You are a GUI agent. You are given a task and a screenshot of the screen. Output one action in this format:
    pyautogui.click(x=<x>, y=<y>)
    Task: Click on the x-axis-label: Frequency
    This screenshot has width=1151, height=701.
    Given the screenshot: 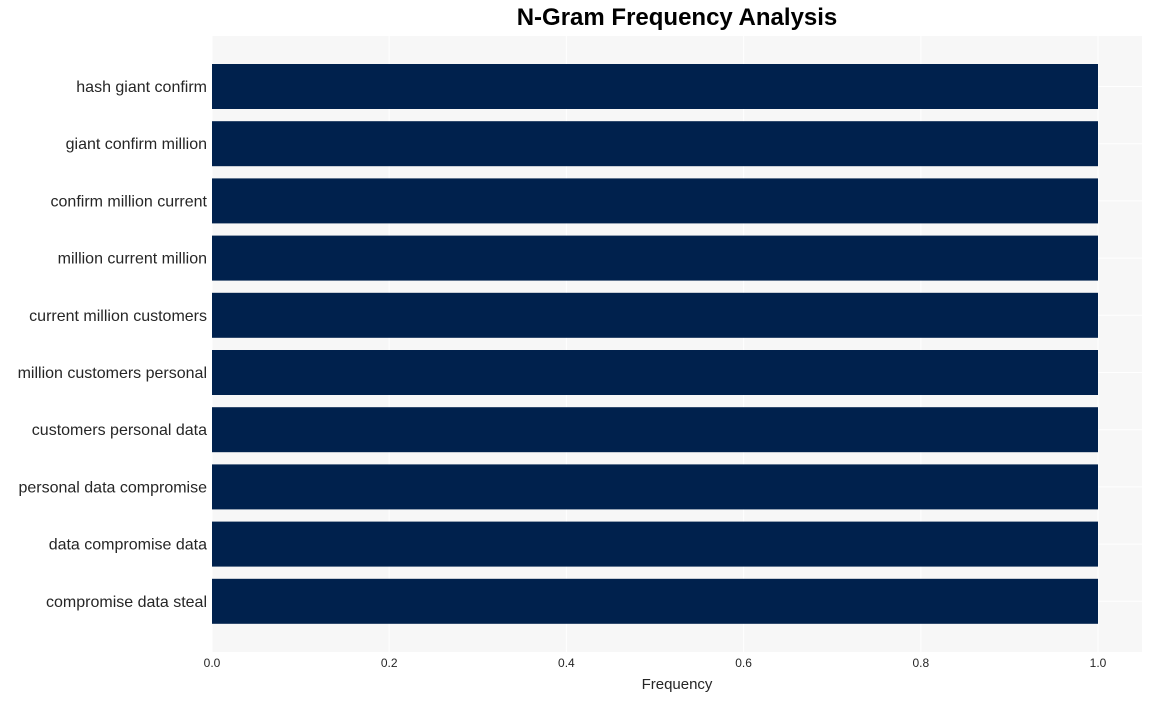 What is the action you would take?
    pyautogui.click(x=677, y=684)
    